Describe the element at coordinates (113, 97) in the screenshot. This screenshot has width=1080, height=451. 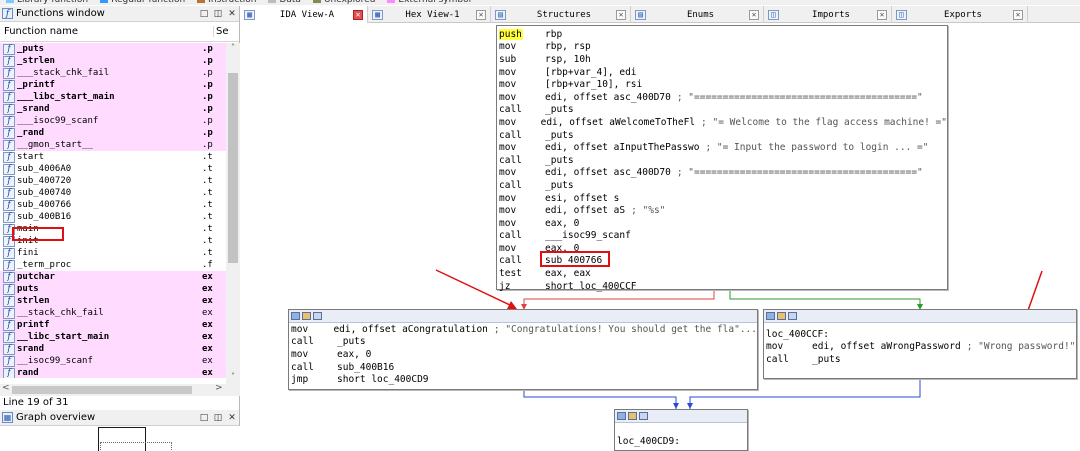
I see `function-row: f ___libc_start_main .p` at that location.